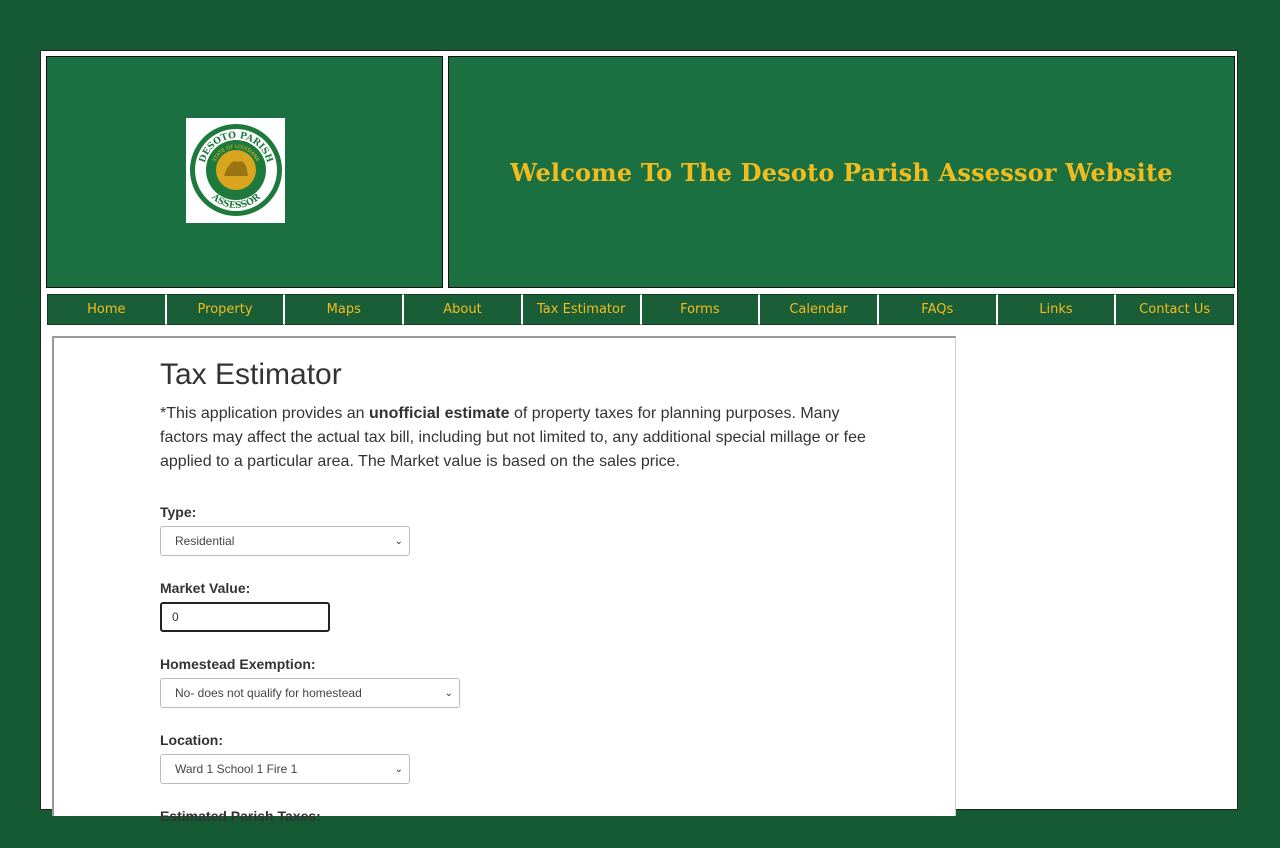  I want to click on intro-prefix: *This application provides an, so click(265, 413).